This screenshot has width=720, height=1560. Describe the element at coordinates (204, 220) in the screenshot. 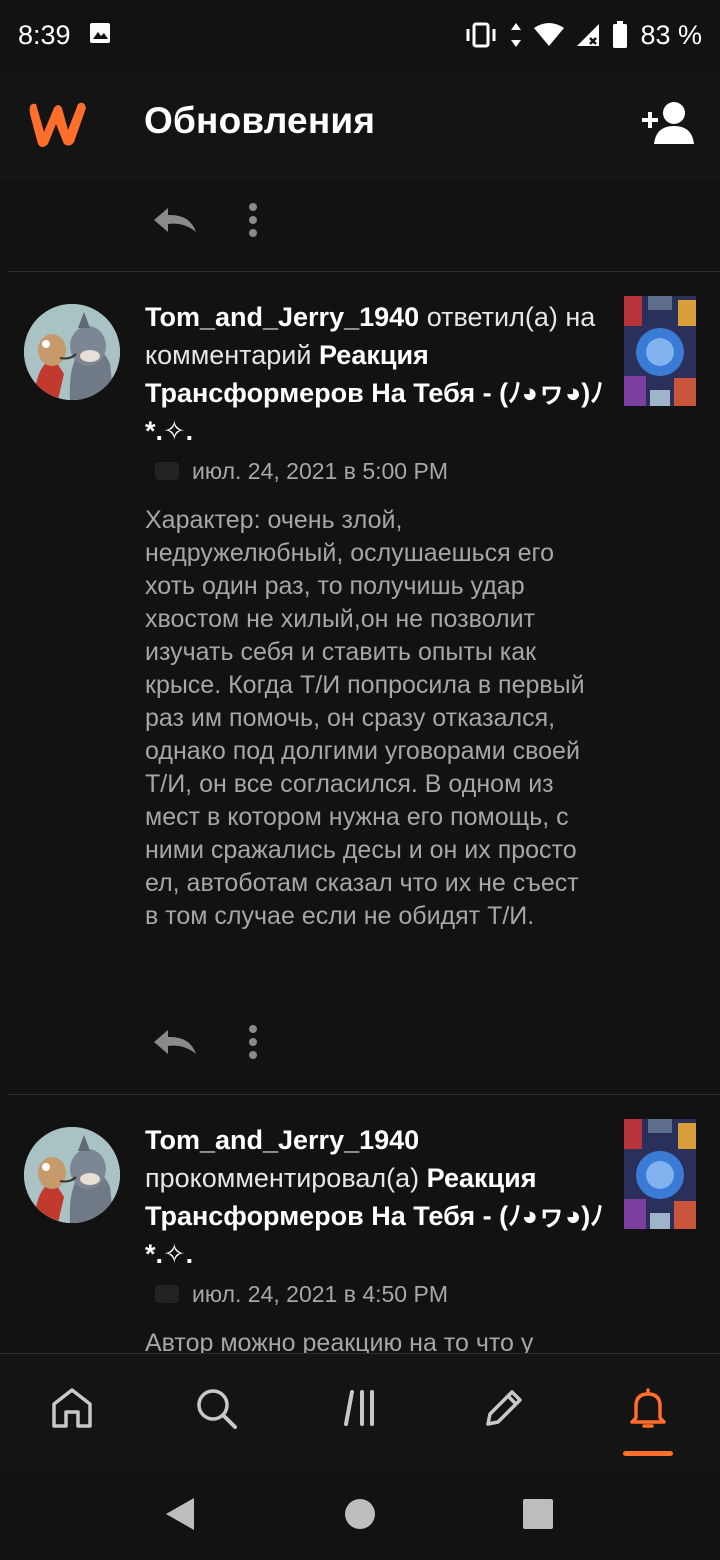

I see `previous-item-actions` at that location.